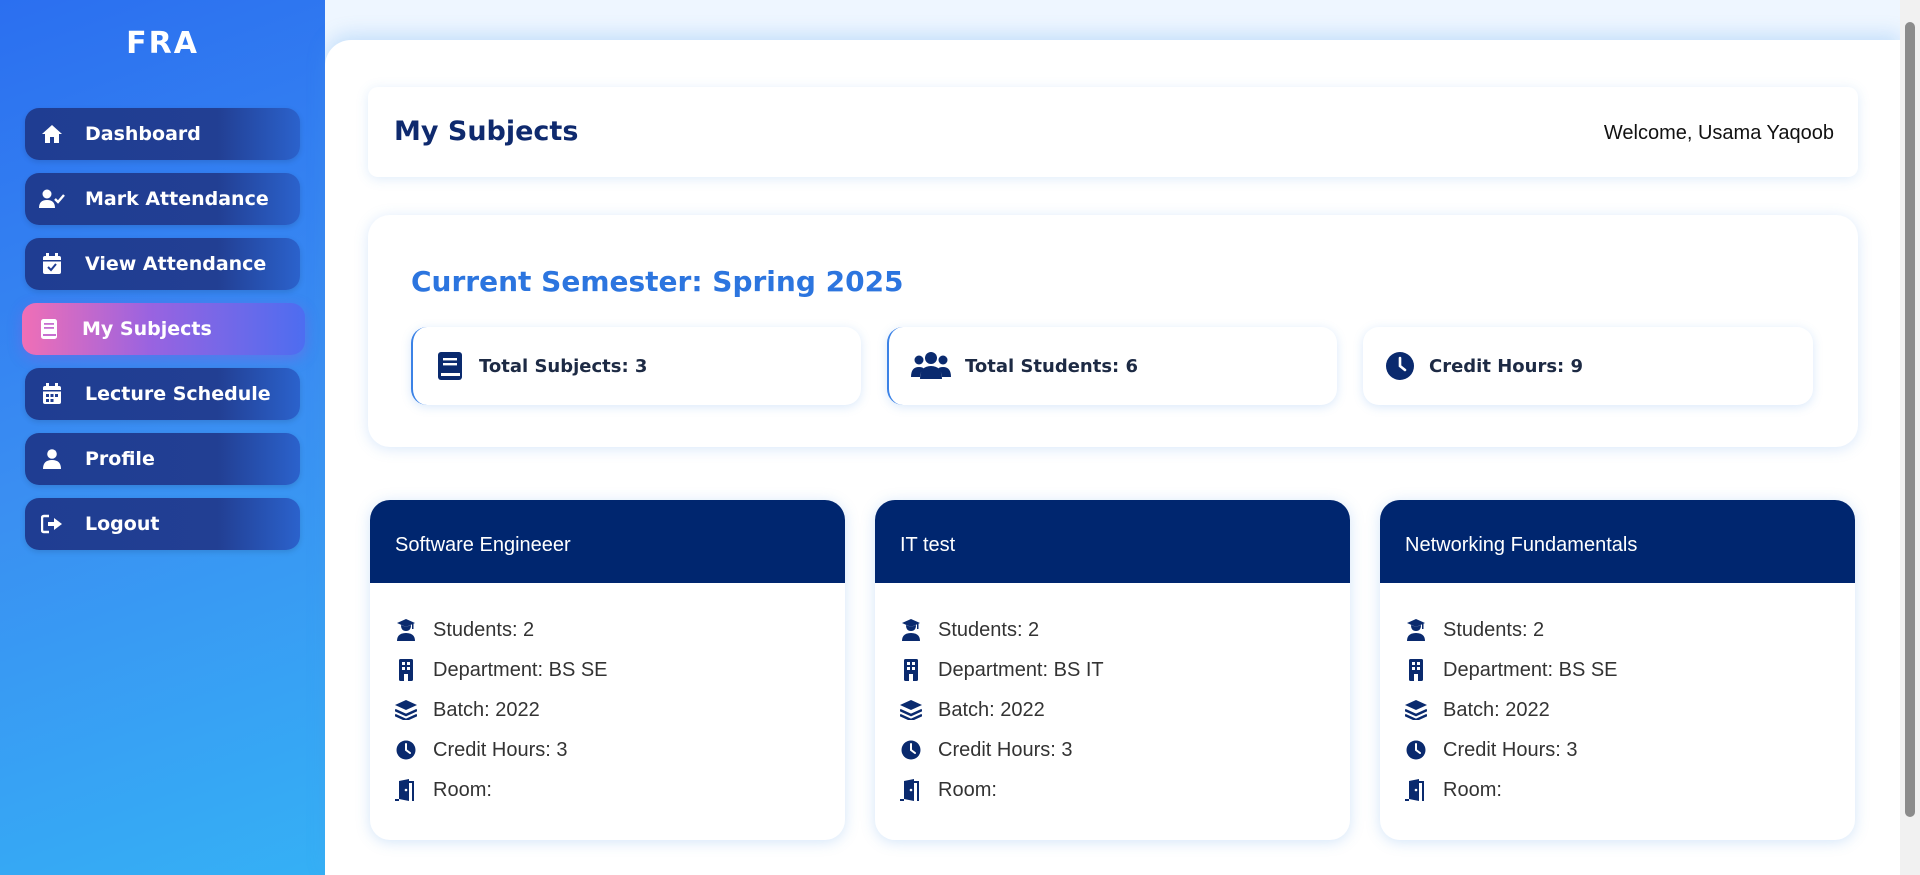 This screenshot has width=1920, height=875. I want to click on sidebar-item-label: Dashboard, so click(143, 134).